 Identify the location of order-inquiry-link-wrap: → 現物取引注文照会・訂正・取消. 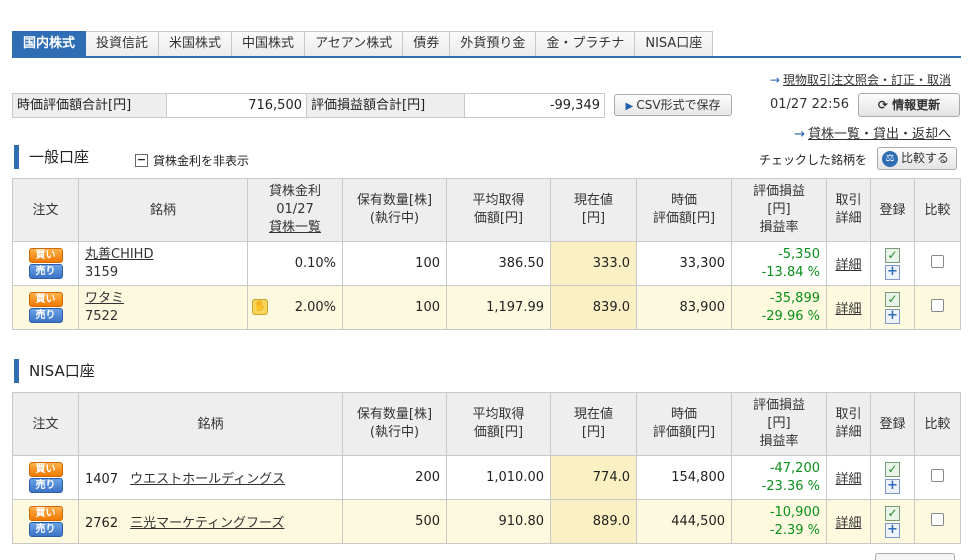
(860, 79).